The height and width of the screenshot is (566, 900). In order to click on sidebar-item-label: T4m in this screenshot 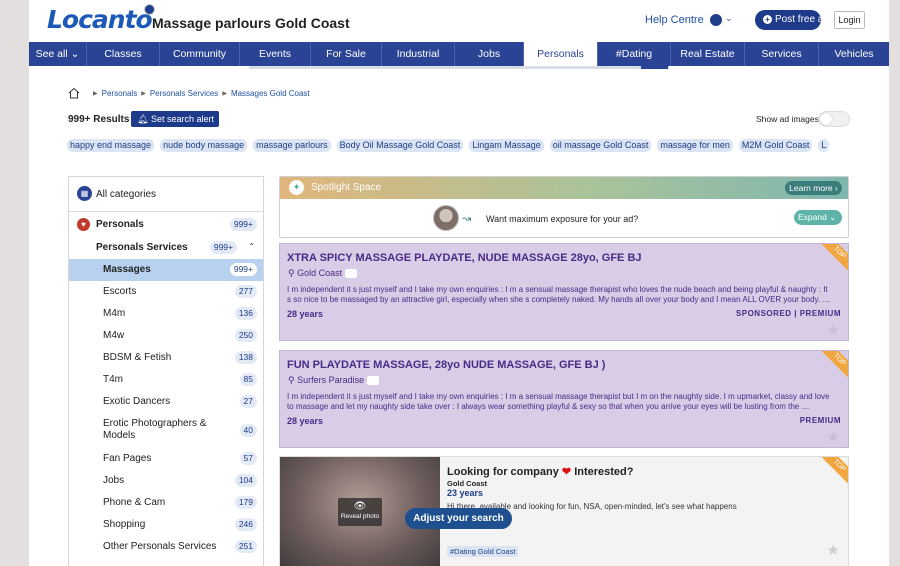, I will do `click(113, 379)`.